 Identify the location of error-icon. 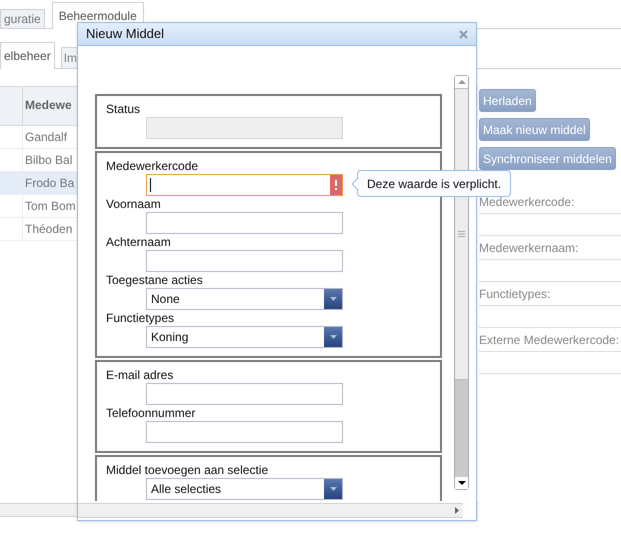
(336, 185).